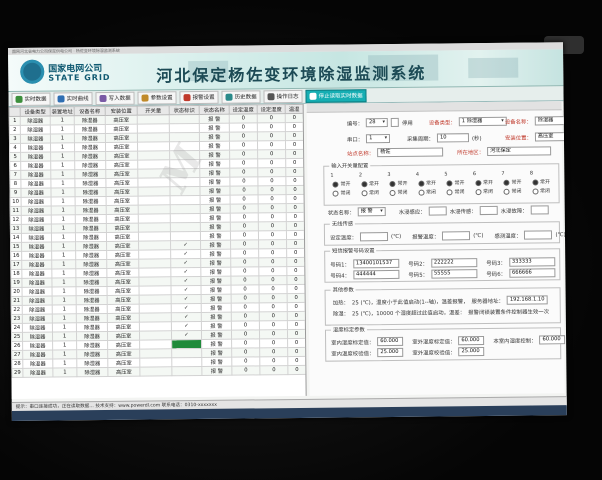  What do you see at coordinates (471, 341) in the screenshot?
I see `out-hum-input: 60.000` at bounding box center [471, 341].